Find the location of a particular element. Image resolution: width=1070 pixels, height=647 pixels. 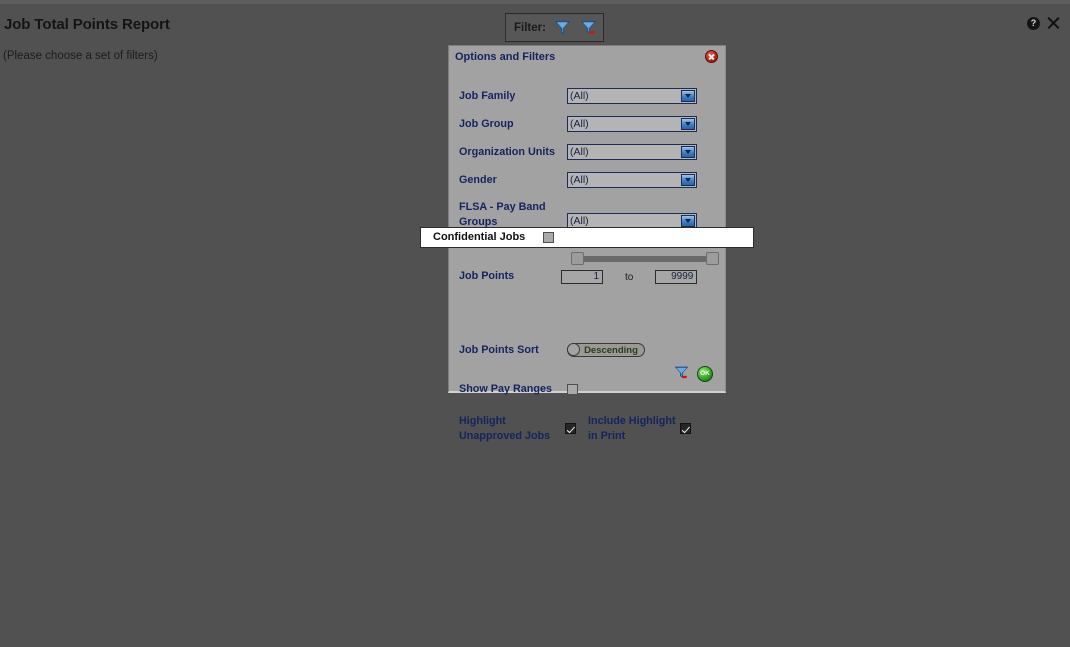

slider-handle-min is located at coordinates (577, 258).